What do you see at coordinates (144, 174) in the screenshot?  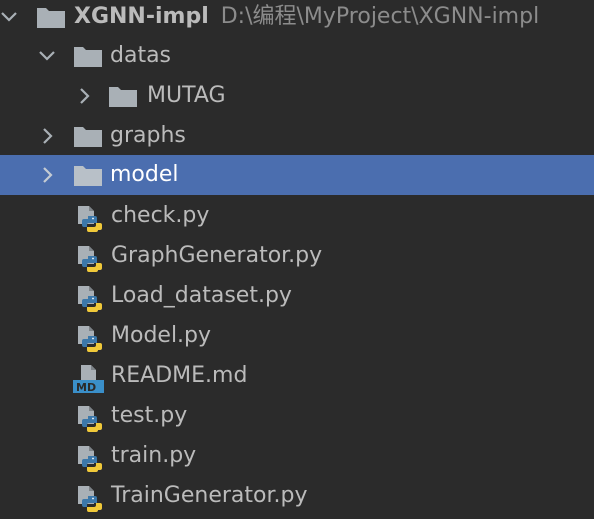 I see `tree-item-label: model` at bounding box center [144, 174].